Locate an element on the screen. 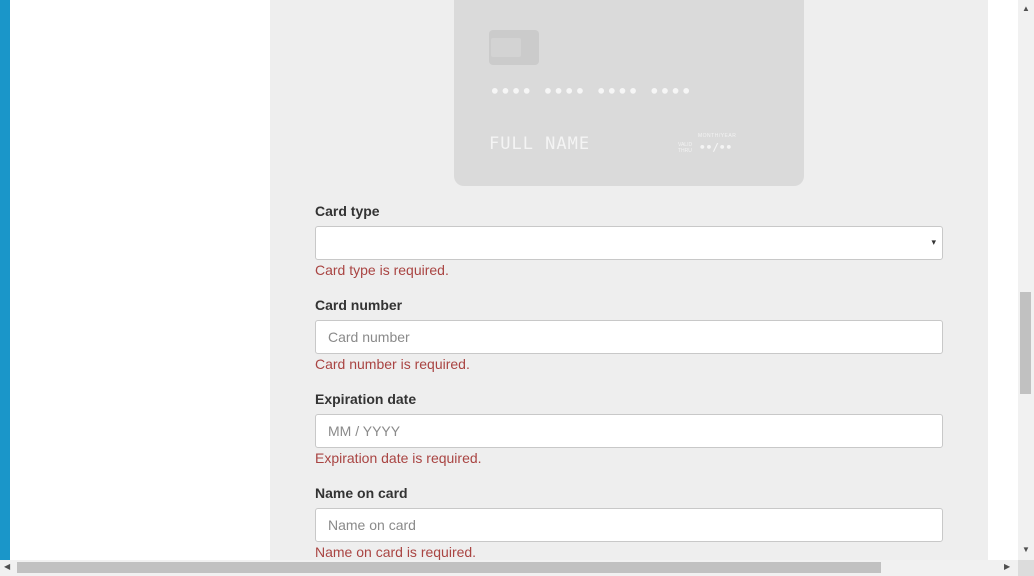 The height and width of the screenshot is (576, 1034). card-type-error: Card type is required. is located at coordinates (382, 270).